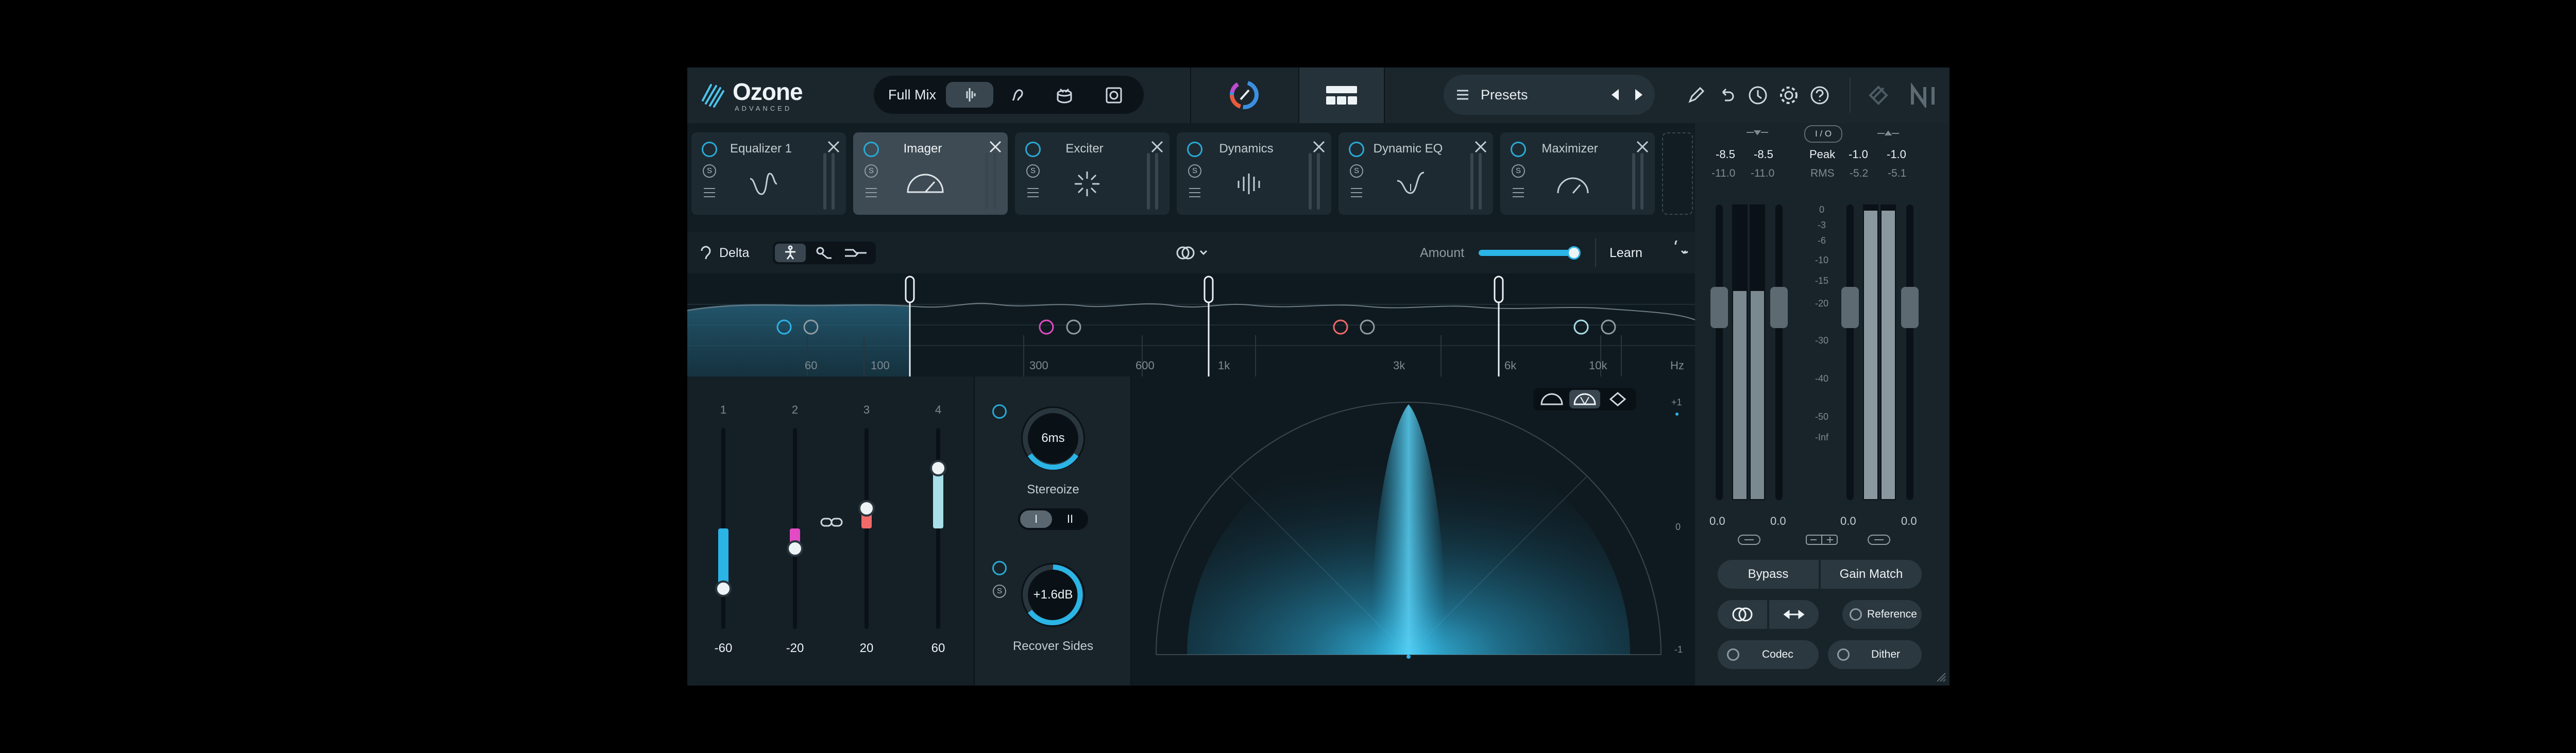 This screenshot has height=753, width=2576. I want to click on amount-slider-handle, so click(1574, 253).